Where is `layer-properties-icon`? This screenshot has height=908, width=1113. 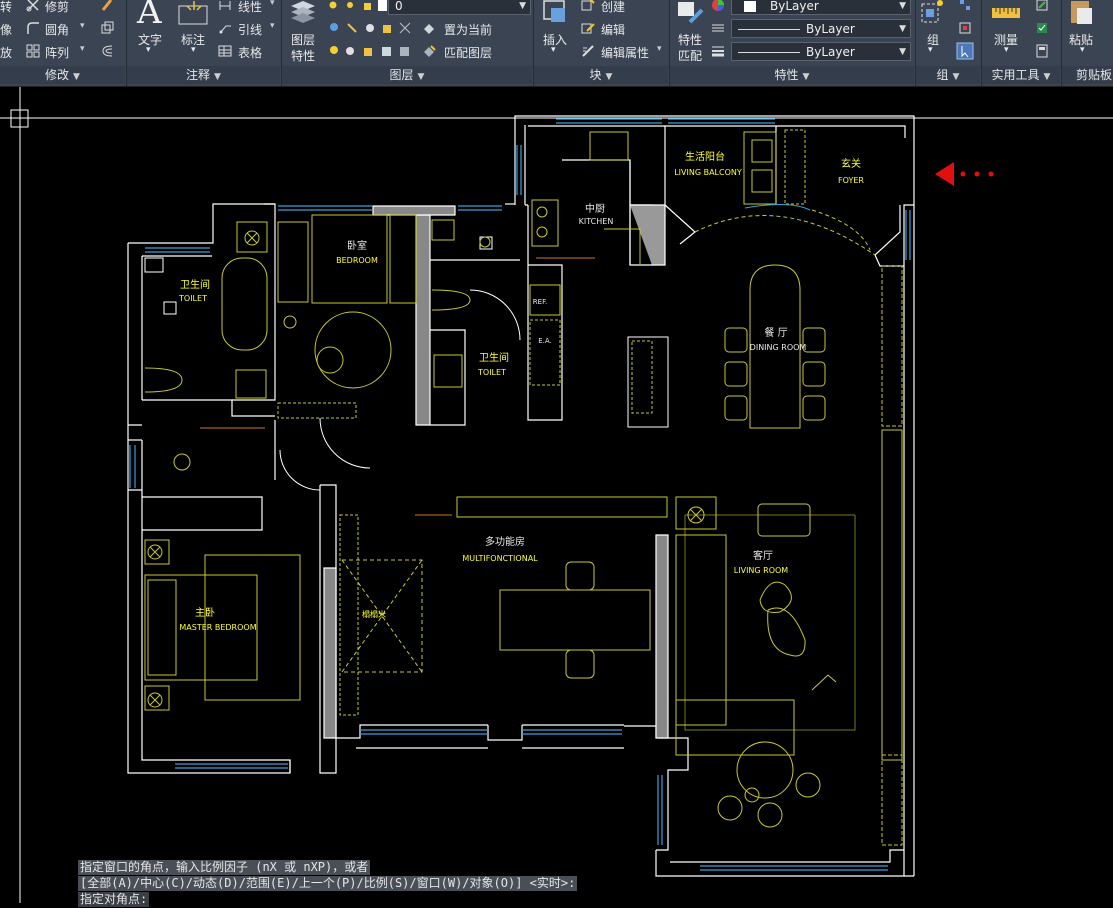
layer-properties-icon is located at coordinates (303, 13).